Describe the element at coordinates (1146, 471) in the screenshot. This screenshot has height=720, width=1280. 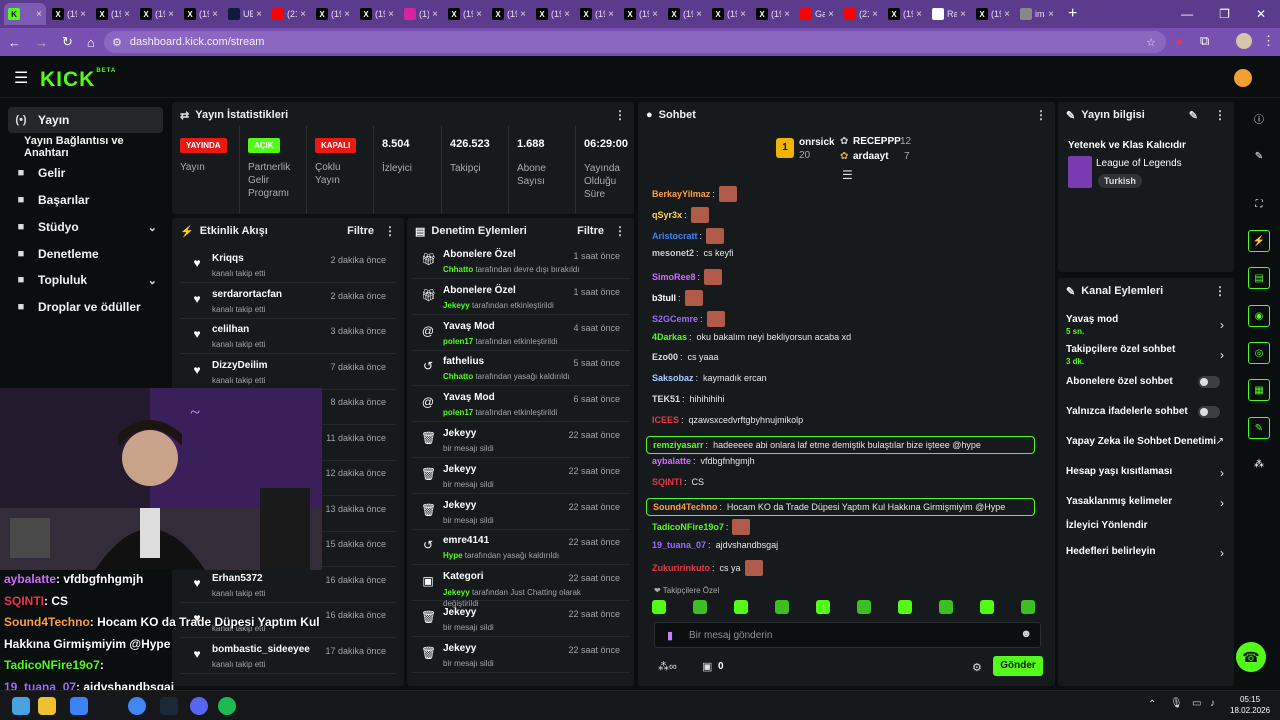
I see `channel-action-item: Hesap yaşı kısıtlaması` at that location.